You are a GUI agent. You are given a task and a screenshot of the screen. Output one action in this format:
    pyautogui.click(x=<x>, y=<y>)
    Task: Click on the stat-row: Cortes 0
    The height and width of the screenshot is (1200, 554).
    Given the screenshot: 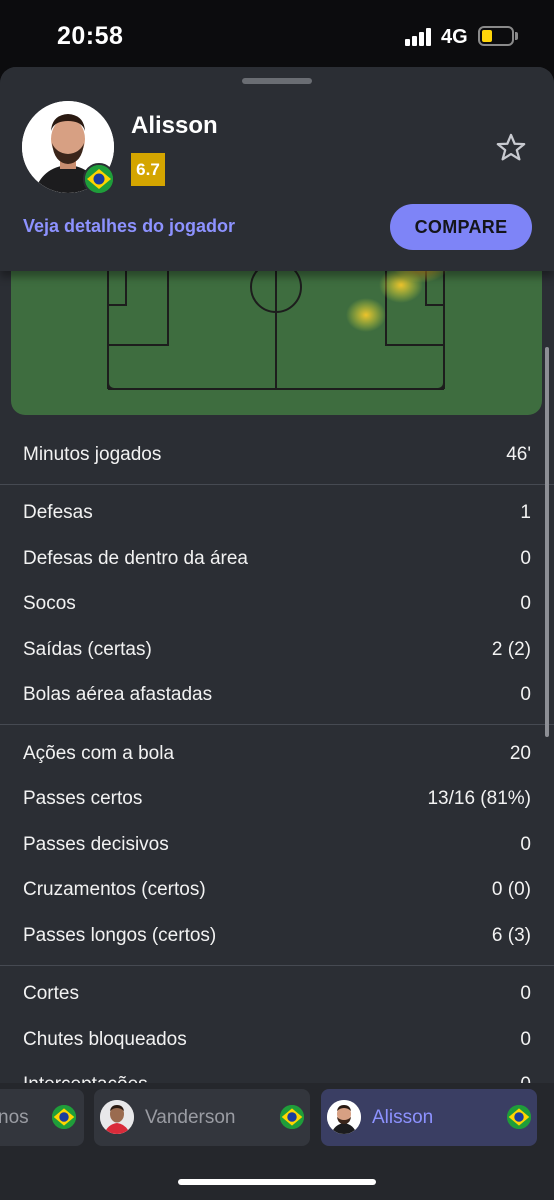 What is the action you would take?
    pyautogui.click(x=277, y=995)
    